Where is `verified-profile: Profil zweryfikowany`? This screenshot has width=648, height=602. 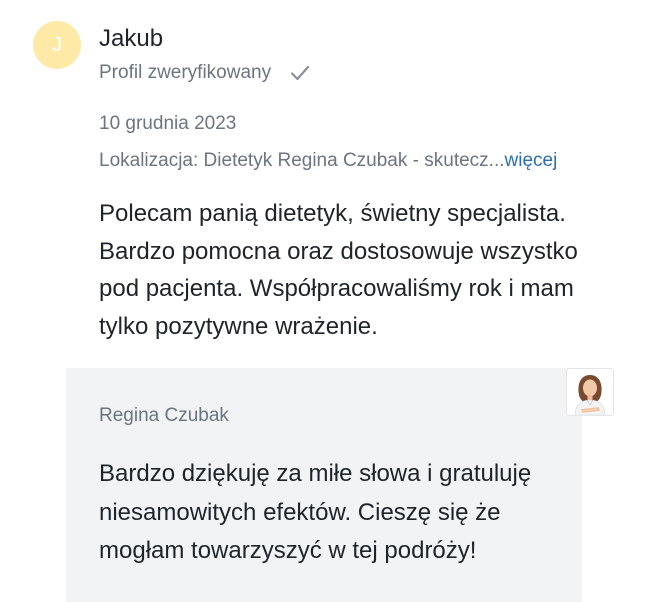 verified-profile: Profil zweryfikowany is located at coordinates (205, 73).